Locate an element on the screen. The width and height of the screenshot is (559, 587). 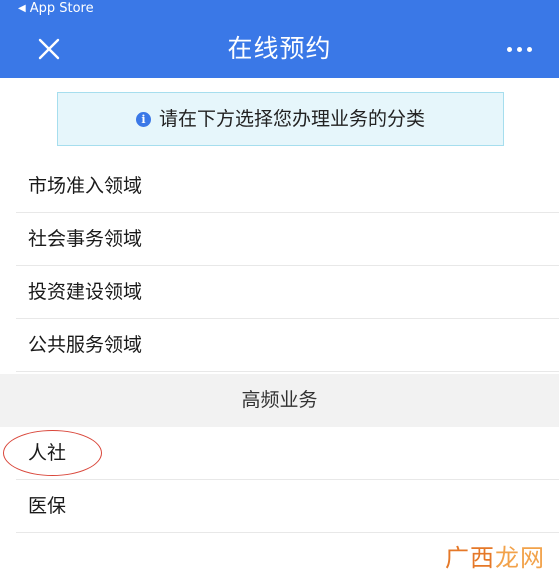
watermark-part-2: 西 is located at coordinates (482, 558).